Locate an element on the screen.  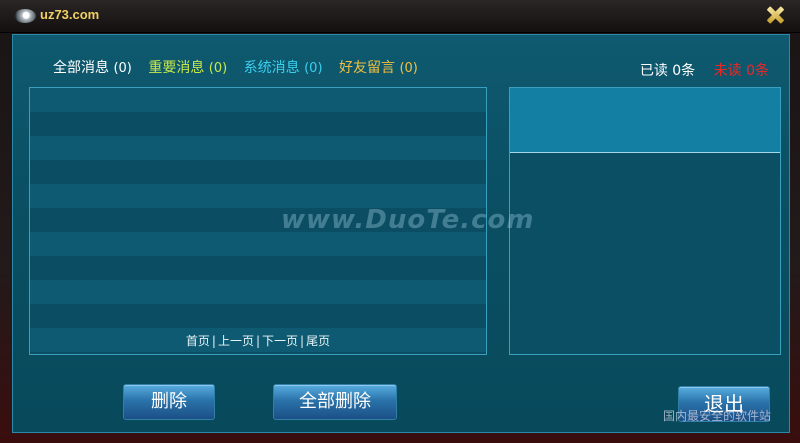
delete-all-button: 全部删除 is located at coordinates (335, 402).